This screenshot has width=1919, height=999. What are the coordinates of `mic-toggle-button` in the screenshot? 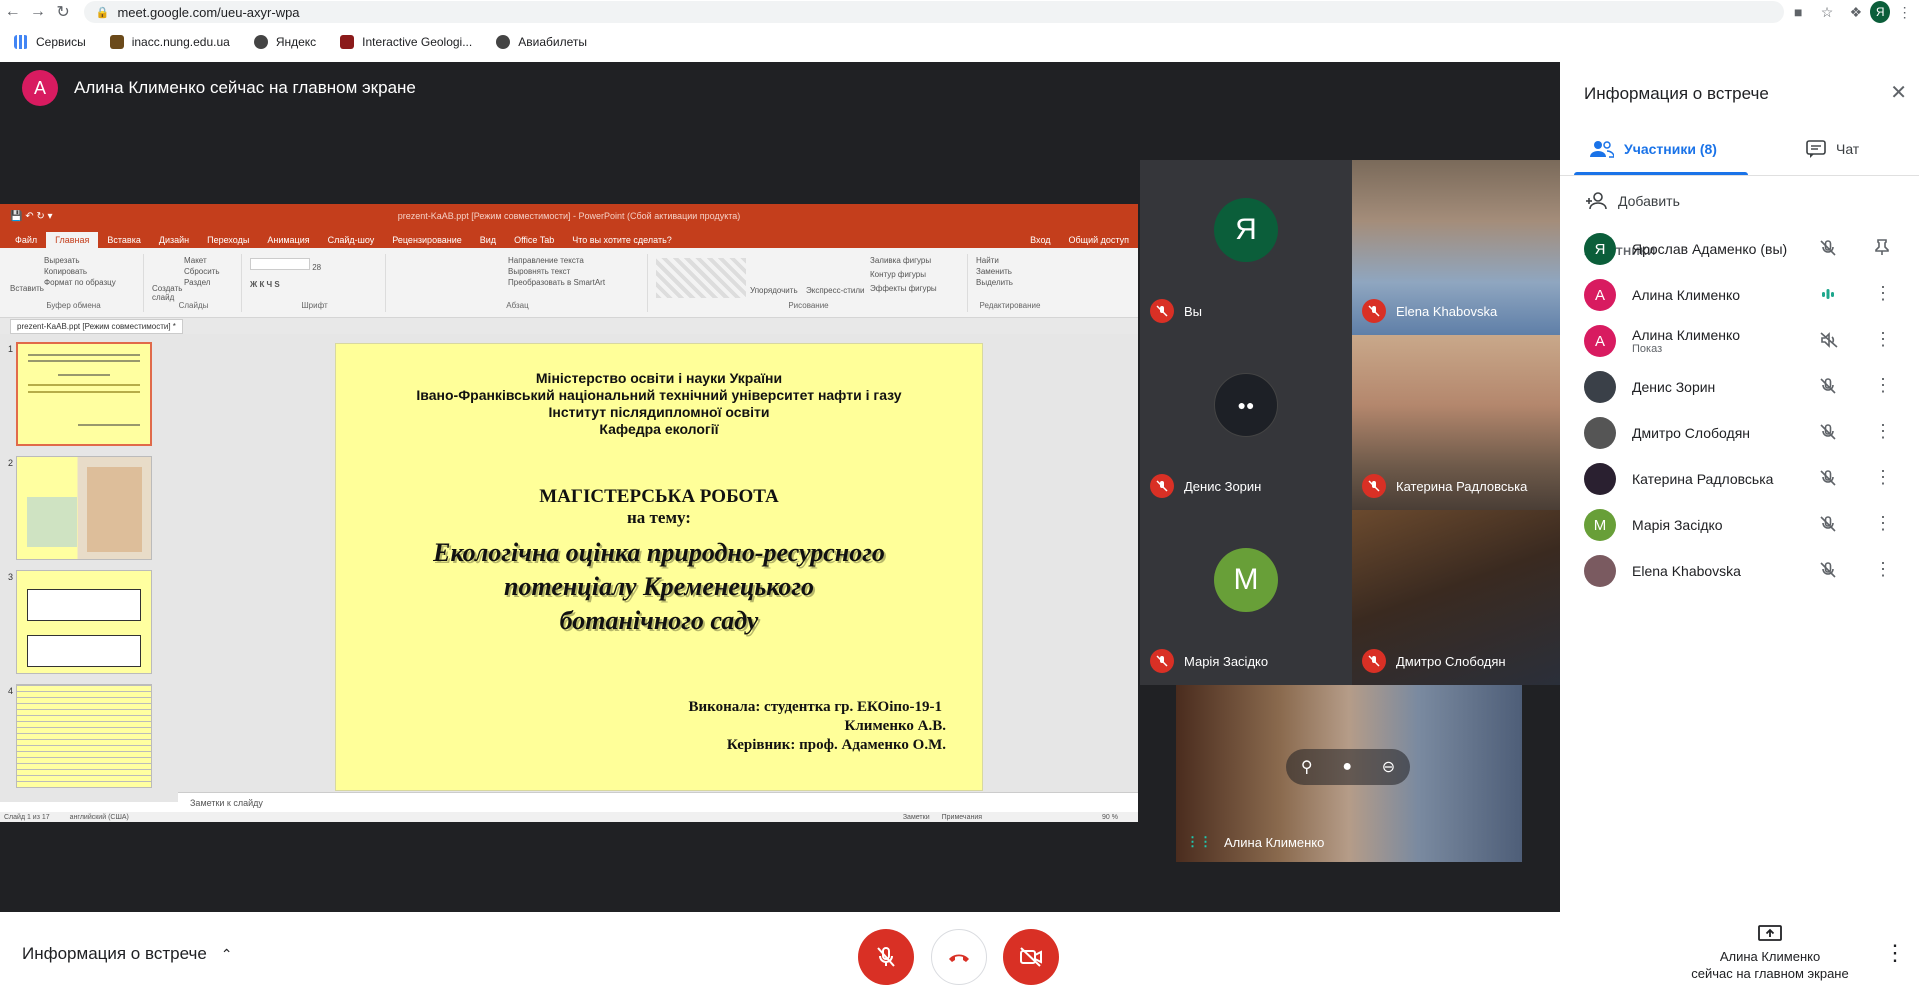 It's located at (886, 957).